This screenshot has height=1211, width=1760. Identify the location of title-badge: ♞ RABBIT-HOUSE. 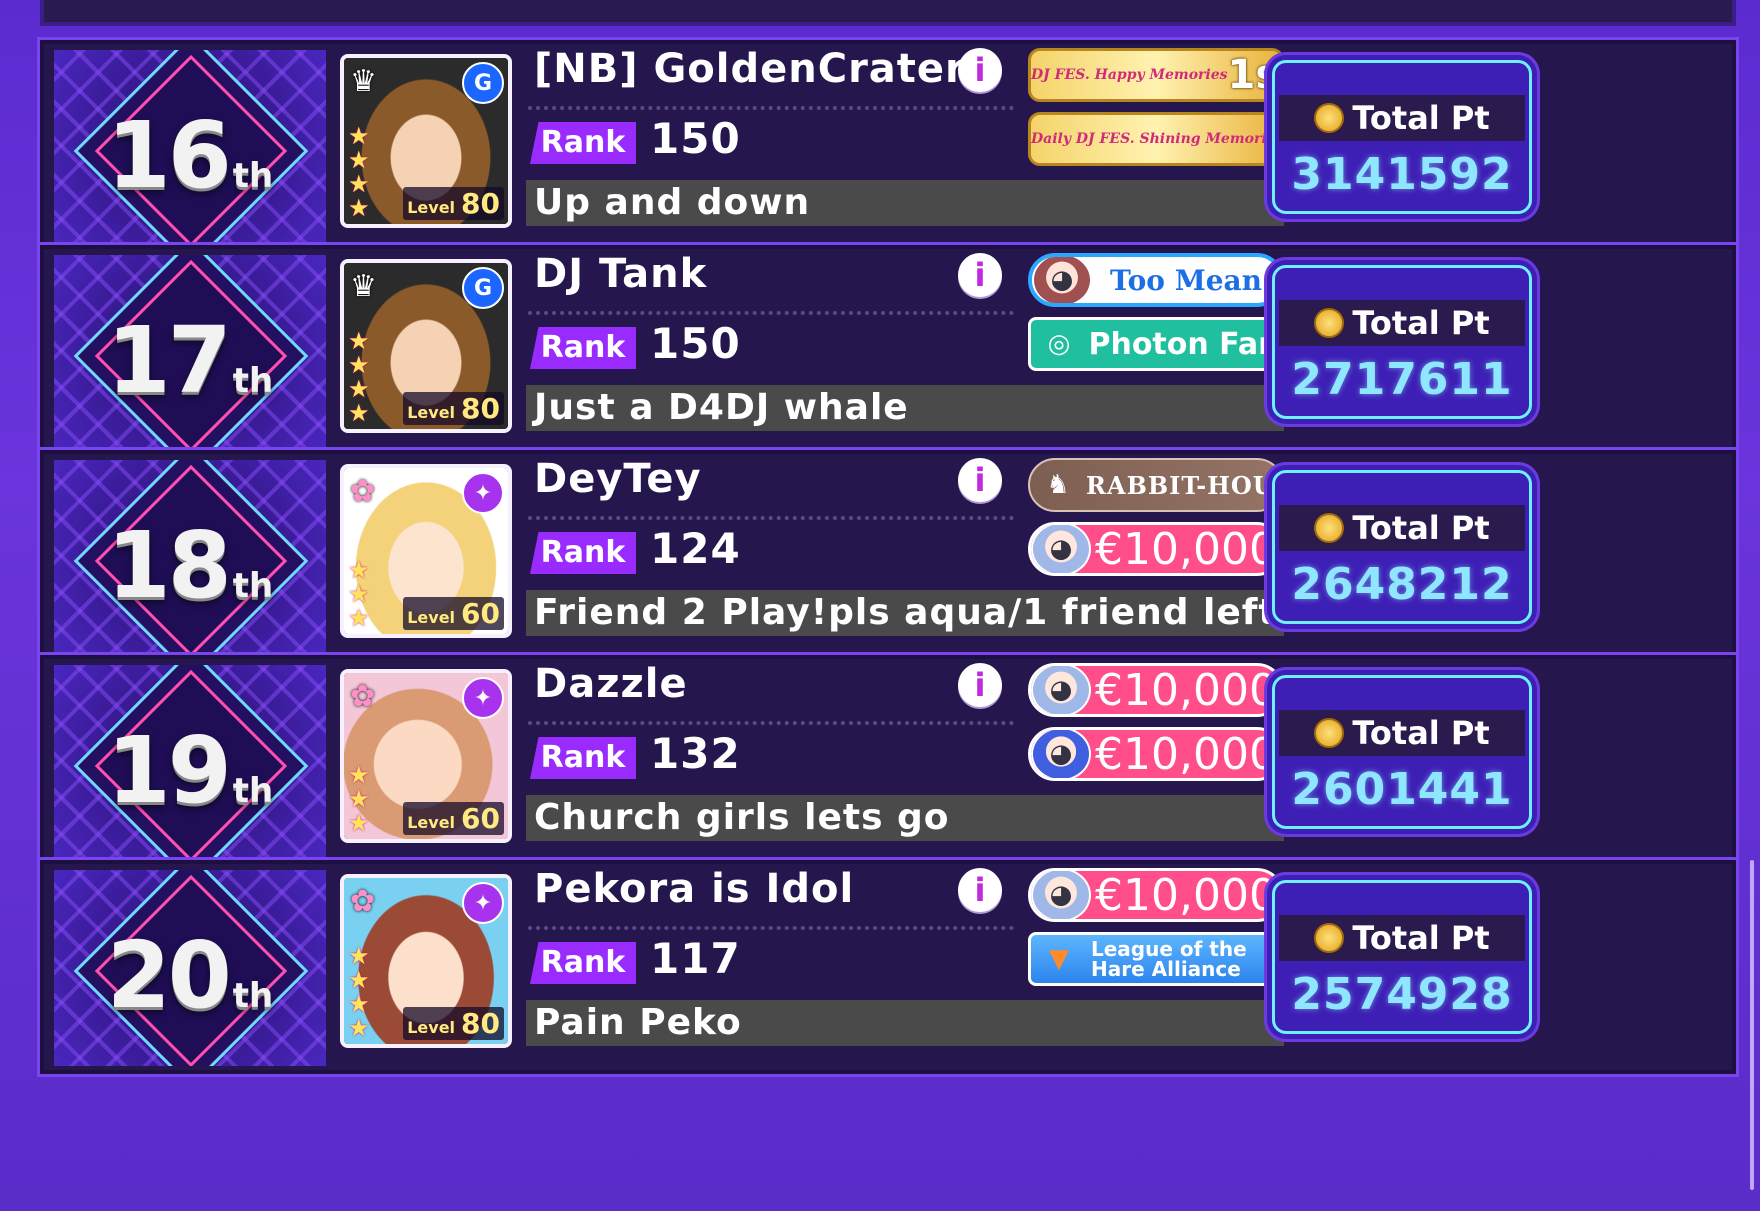
(1156, 485).